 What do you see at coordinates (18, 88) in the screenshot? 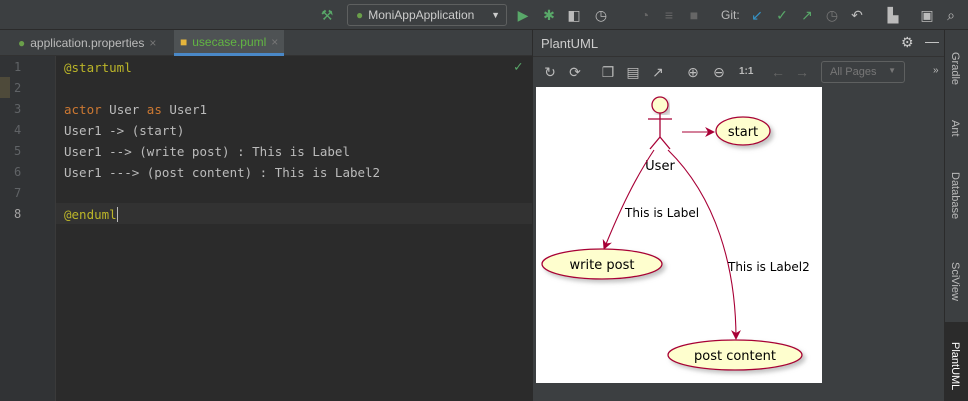
I see `line-number: 2` at bounding box center [18, 88].